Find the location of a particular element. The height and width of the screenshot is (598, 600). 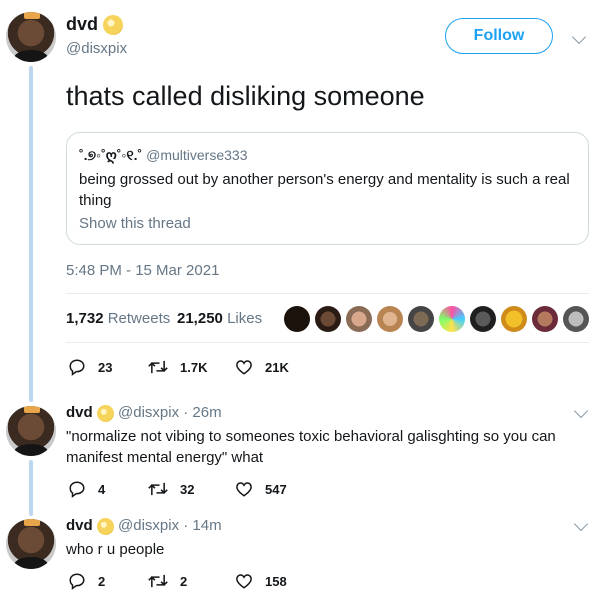

reply-text: who r u people is located at coordinates (115, 549).